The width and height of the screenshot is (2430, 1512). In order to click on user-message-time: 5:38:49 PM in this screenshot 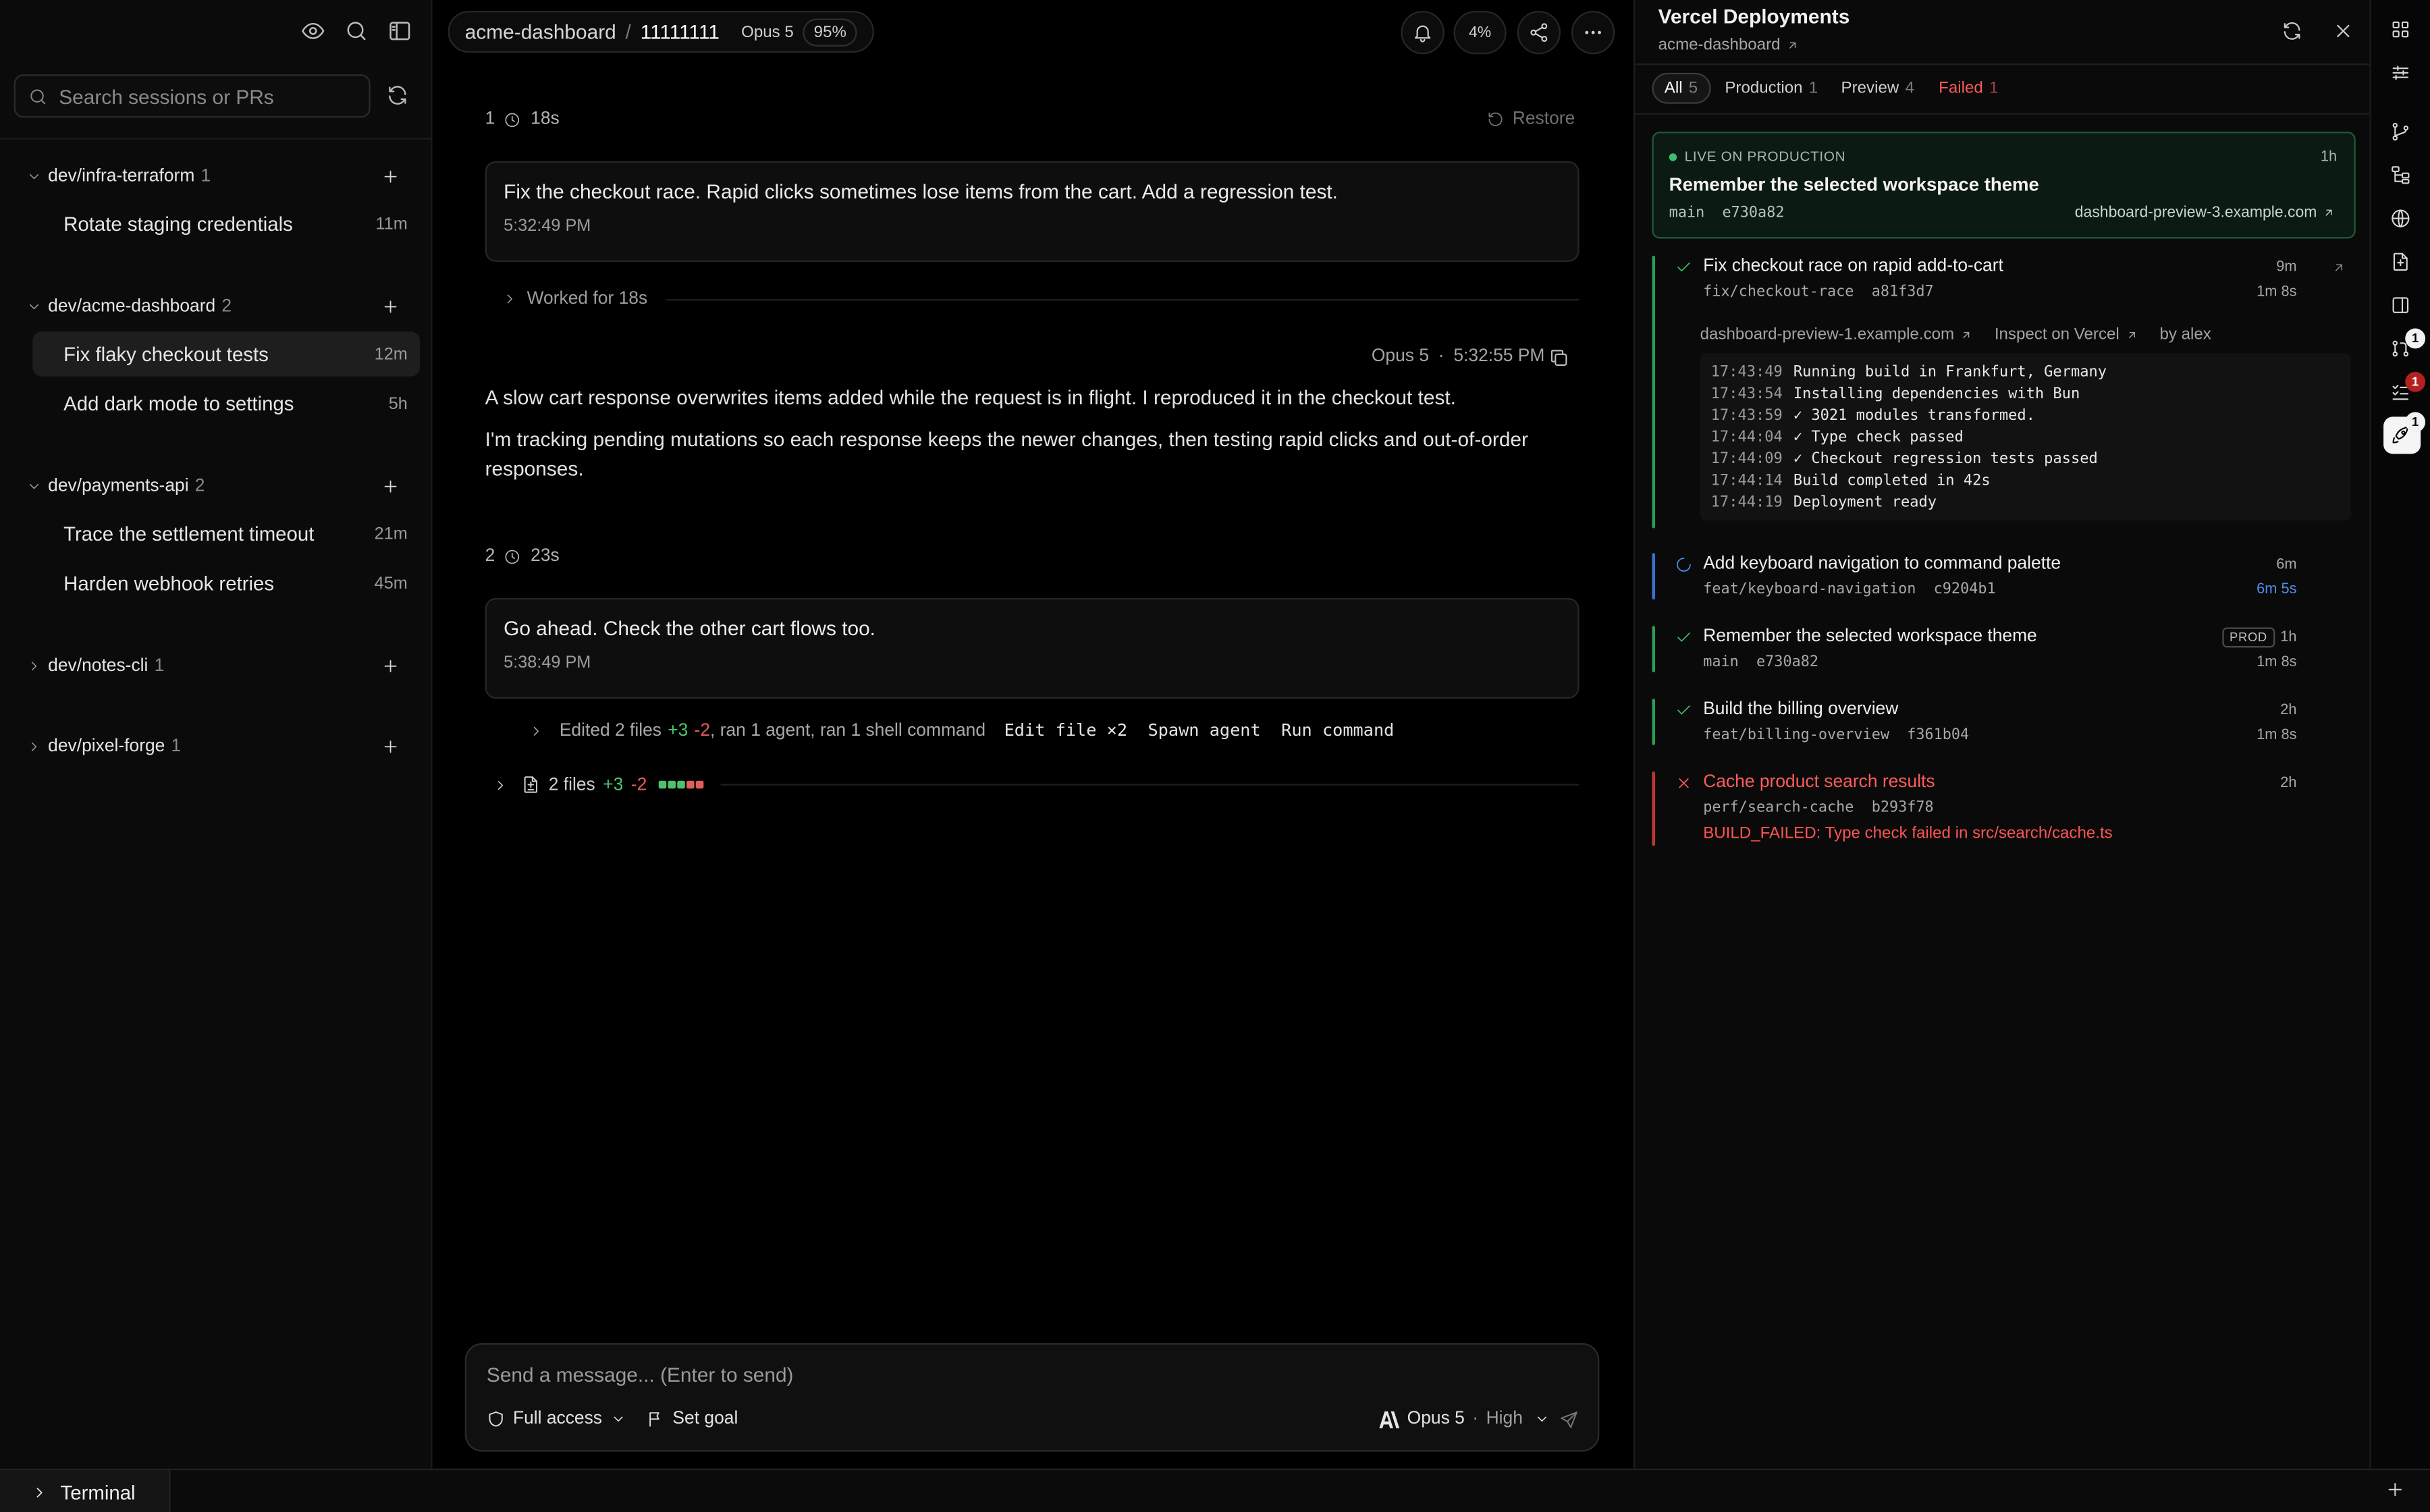, I will do `click(547, 663)`.